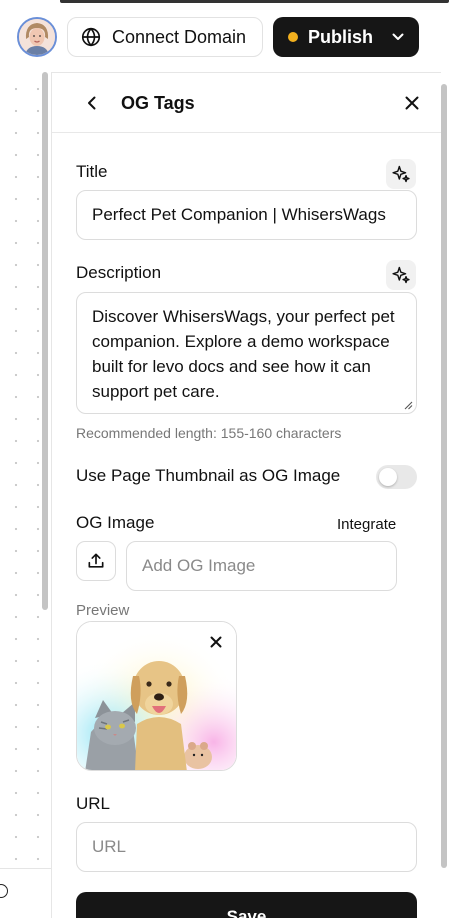  I want to click on top-bar: Connect Domain Publish, so click(224, 36).